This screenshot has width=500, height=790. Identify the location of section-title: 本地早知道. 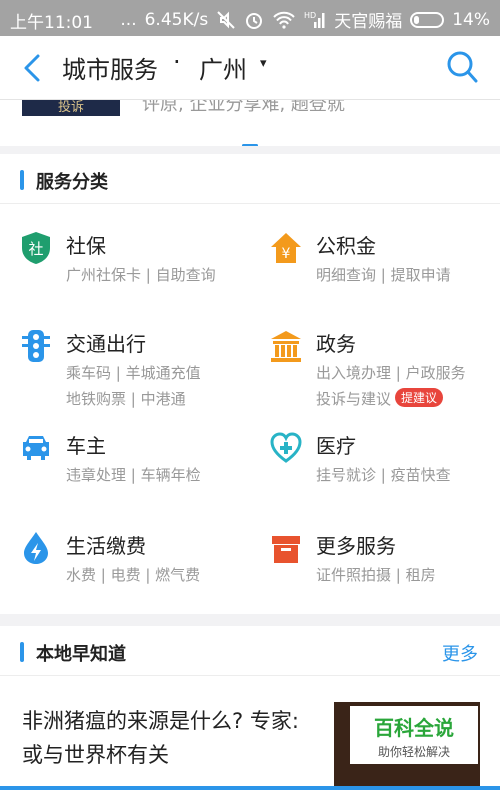
(81, 654).